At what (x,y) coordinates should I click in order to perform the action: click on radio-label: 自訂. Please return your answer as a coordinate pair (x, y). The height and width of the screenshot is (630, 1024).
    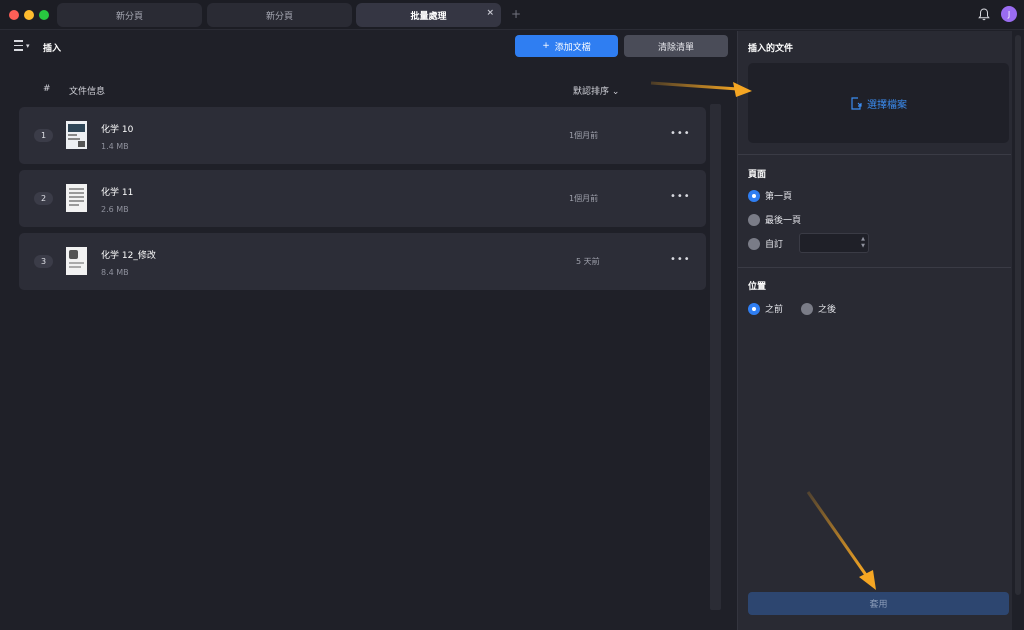
    Looking at the image, I should click on (774, 245).